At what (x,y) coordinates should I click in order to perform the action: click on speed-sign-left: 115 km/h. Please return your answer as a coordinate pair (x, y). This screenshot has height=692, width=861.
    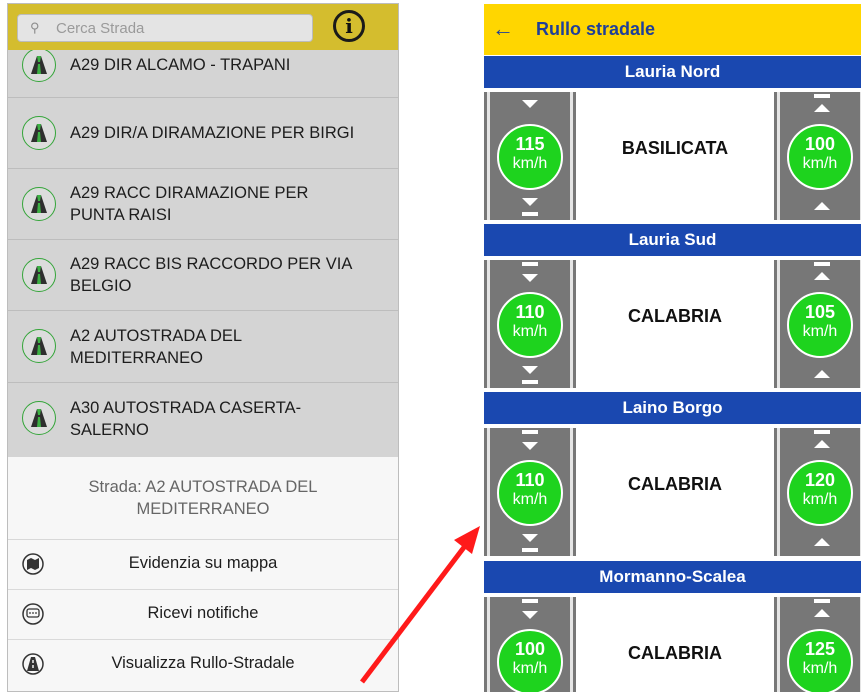
    Looking at the image, I should click on (530, 157).